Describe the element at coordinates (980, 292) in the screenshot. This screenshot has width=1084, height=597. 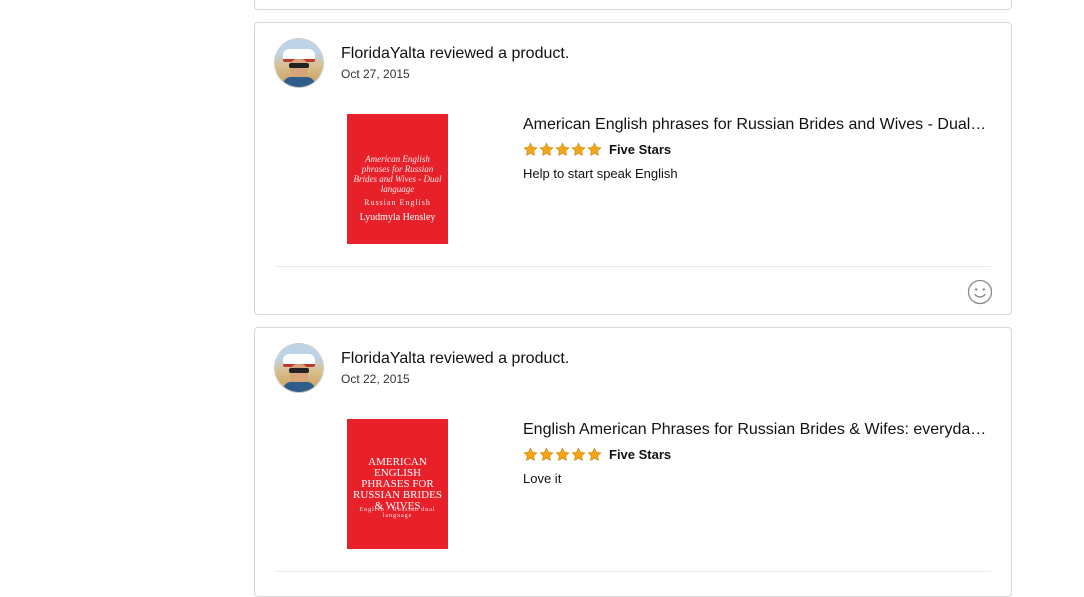
I see `smiley-icon` at that location.